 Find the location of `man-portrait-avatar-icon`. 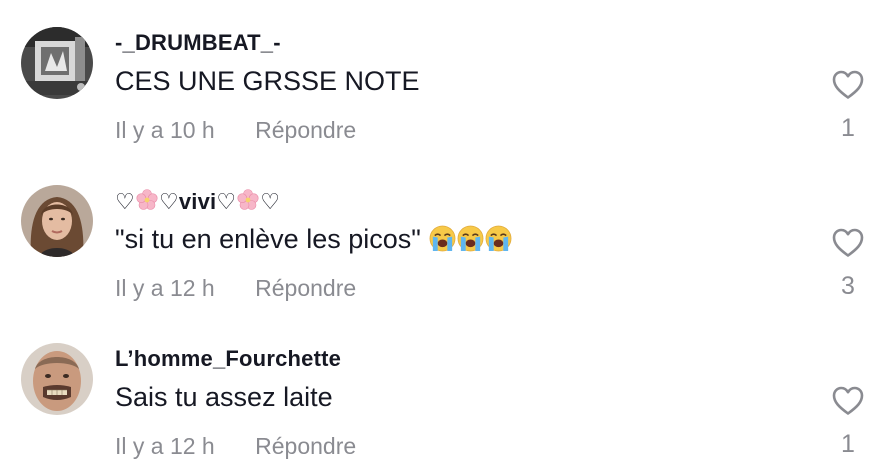

man-portrait-avatar-icon is located at coordinates (57, 379).